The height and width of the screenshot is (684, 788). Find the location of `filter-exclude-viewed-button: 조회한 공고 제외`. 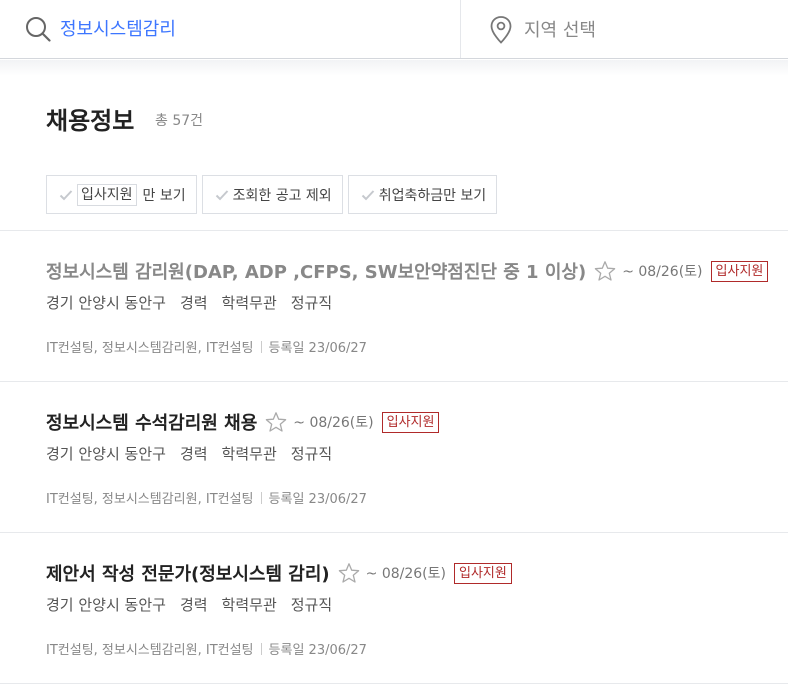

filter-exclude-viewed-button: 조회한 공고 제외 is located at coordinates (272, 194).